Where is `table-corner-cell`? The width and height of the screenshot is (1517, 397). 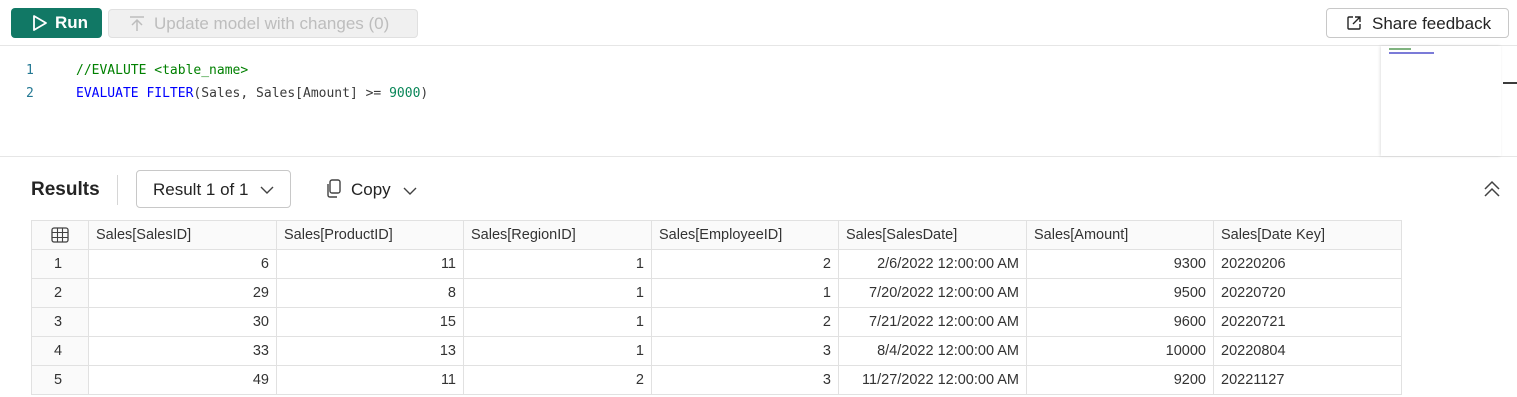 table-corner-cell is located at coordinates (60, 235).